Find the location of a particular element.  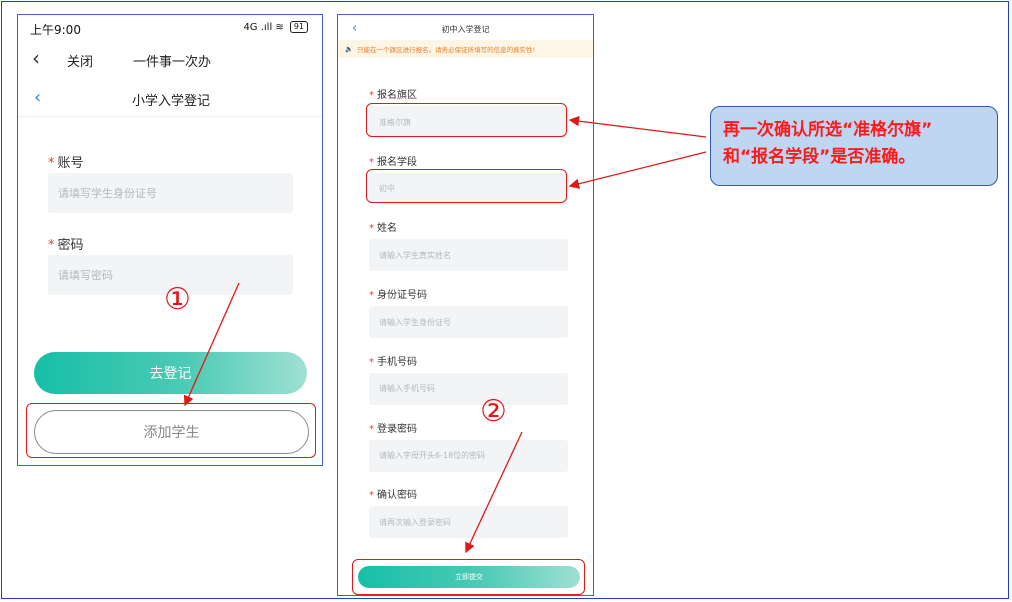

arrow-to-add-student is located at coordinates (211, 344).